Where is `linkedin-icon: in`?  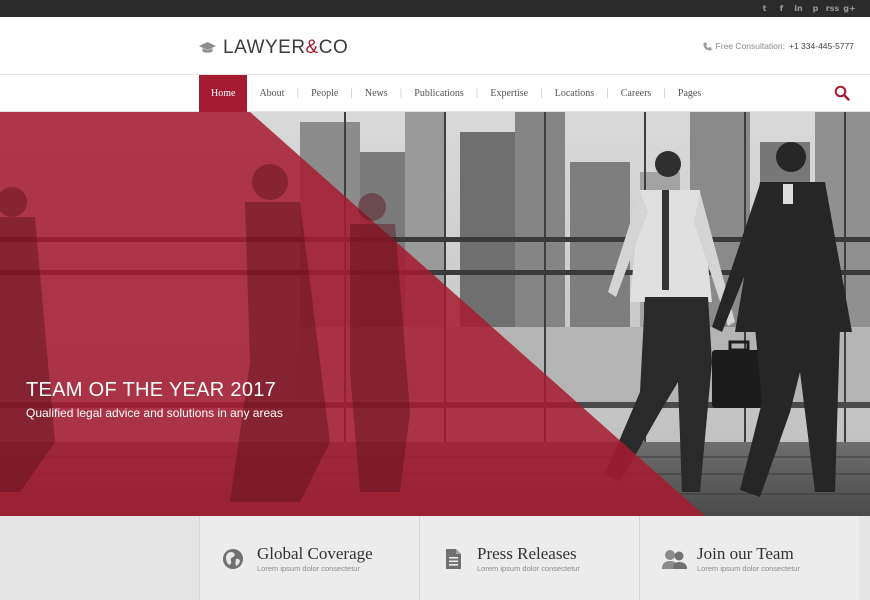 linkedin-icon: in is located at coordinates (798, 8).